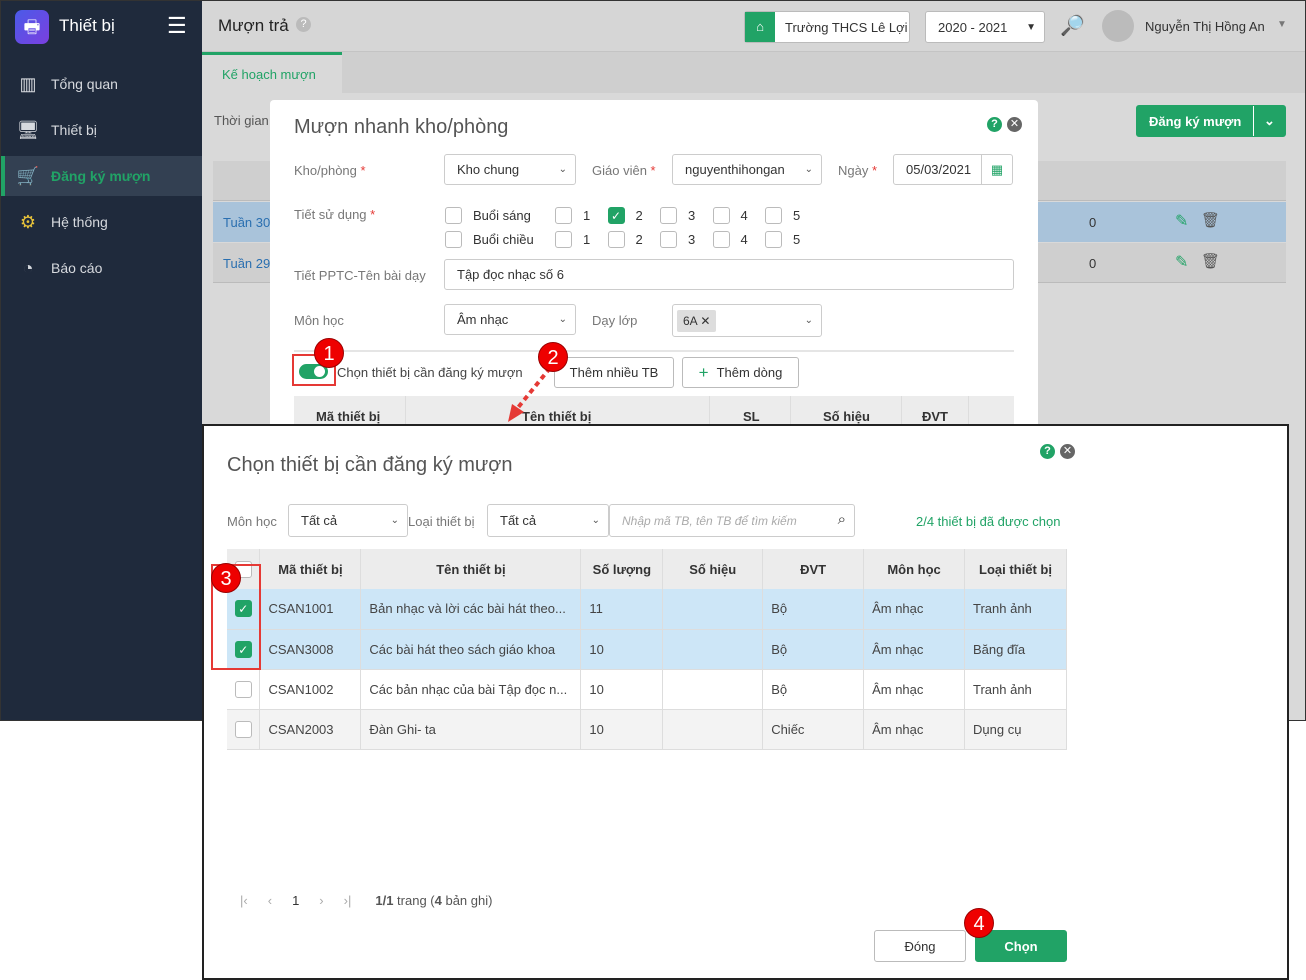 The width and height of the screenshot is (1306, 980). What do you see at coordinates (729, 274) in the screenshot?
I see `lesson-input: Tập đọc nhạc số 6` at bounding box center [729, 274].